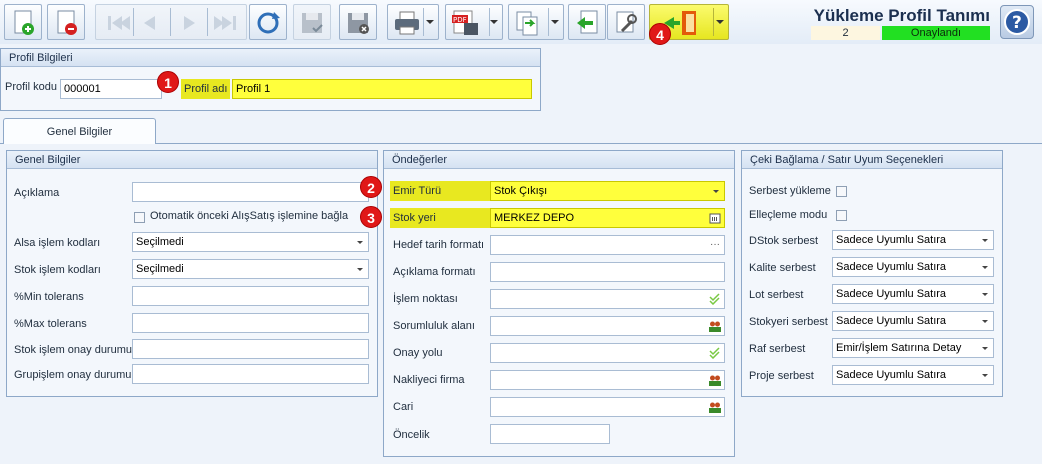 This screenshot has width=1042, height=464. I want to click on record-navigation-icons, so click(172, 23).